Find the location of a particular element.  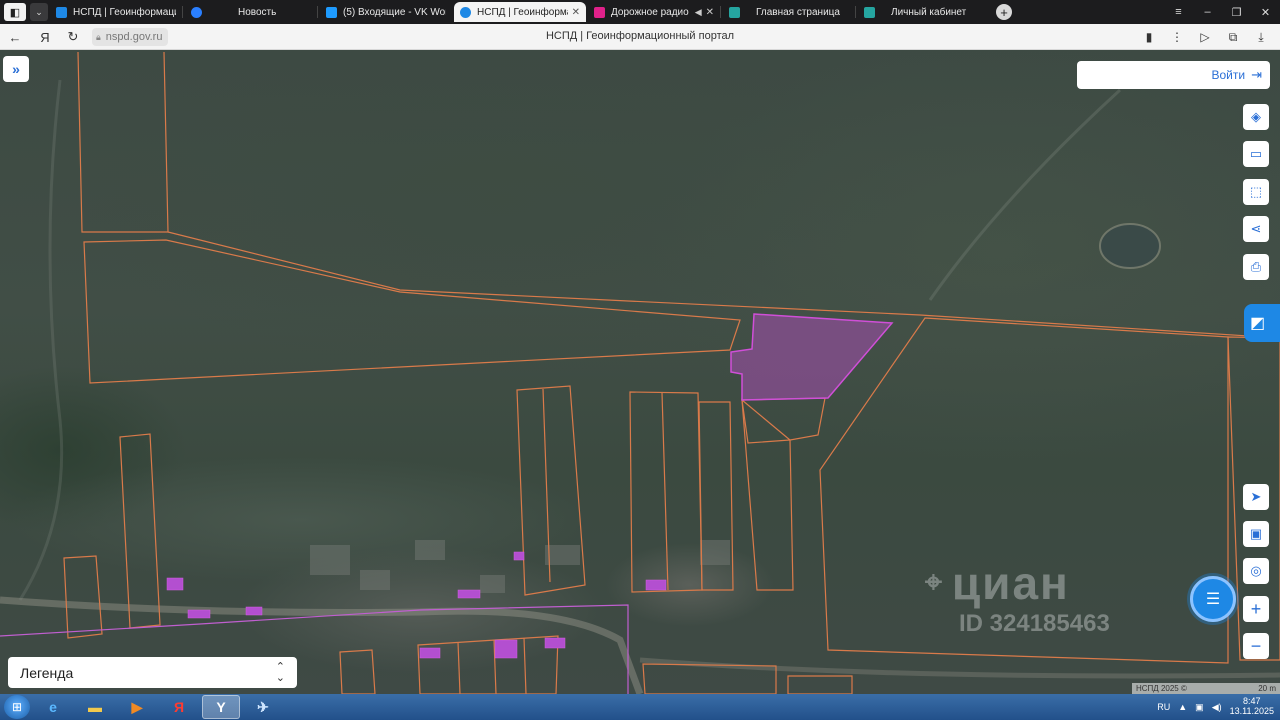

volume-icon: ◀) is located at coordinates (1217, 707).